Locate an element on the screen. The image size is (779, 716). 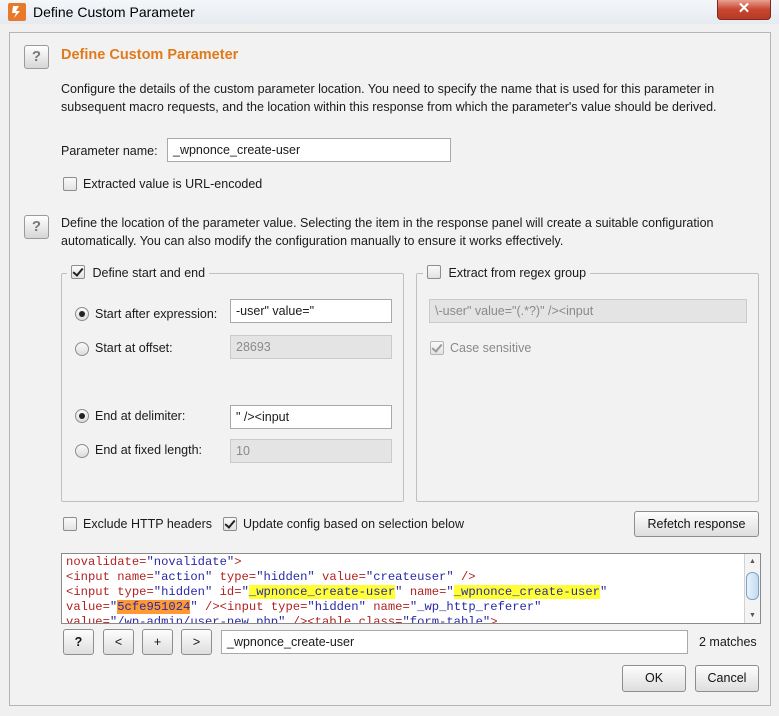
response-scrollbar: ▲ ▼ is located at coordinates (752, 588).